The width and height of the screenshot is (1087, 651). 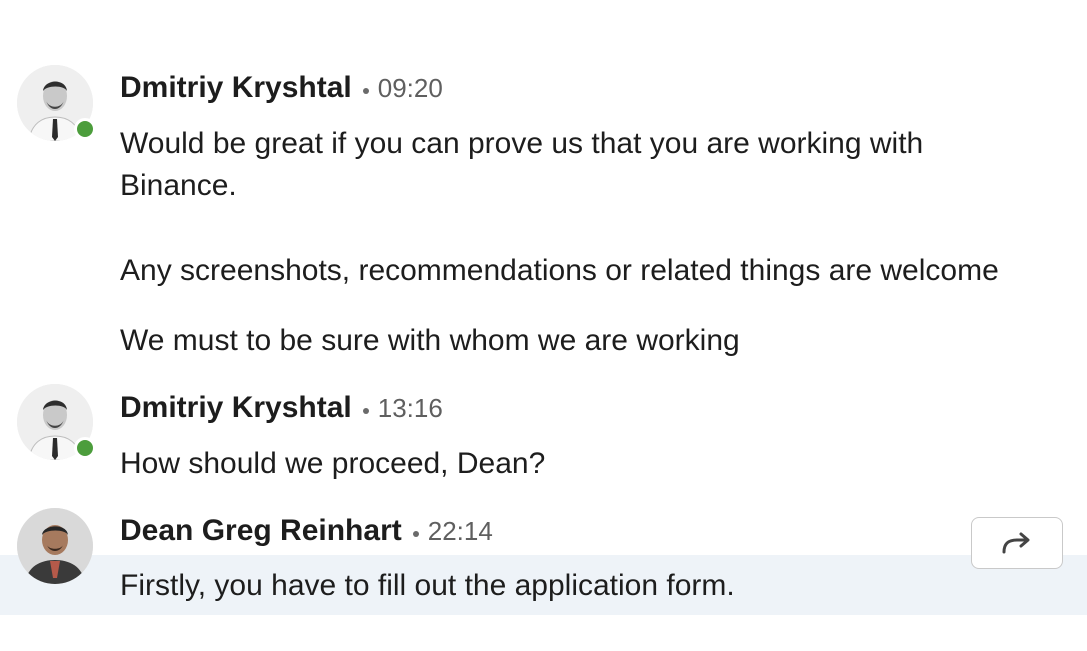 What do you see at coordinates (261, 530) in the screenshot?
I see `sender-name: Dean Greg Reinhart` at bounding box center [261, 530].